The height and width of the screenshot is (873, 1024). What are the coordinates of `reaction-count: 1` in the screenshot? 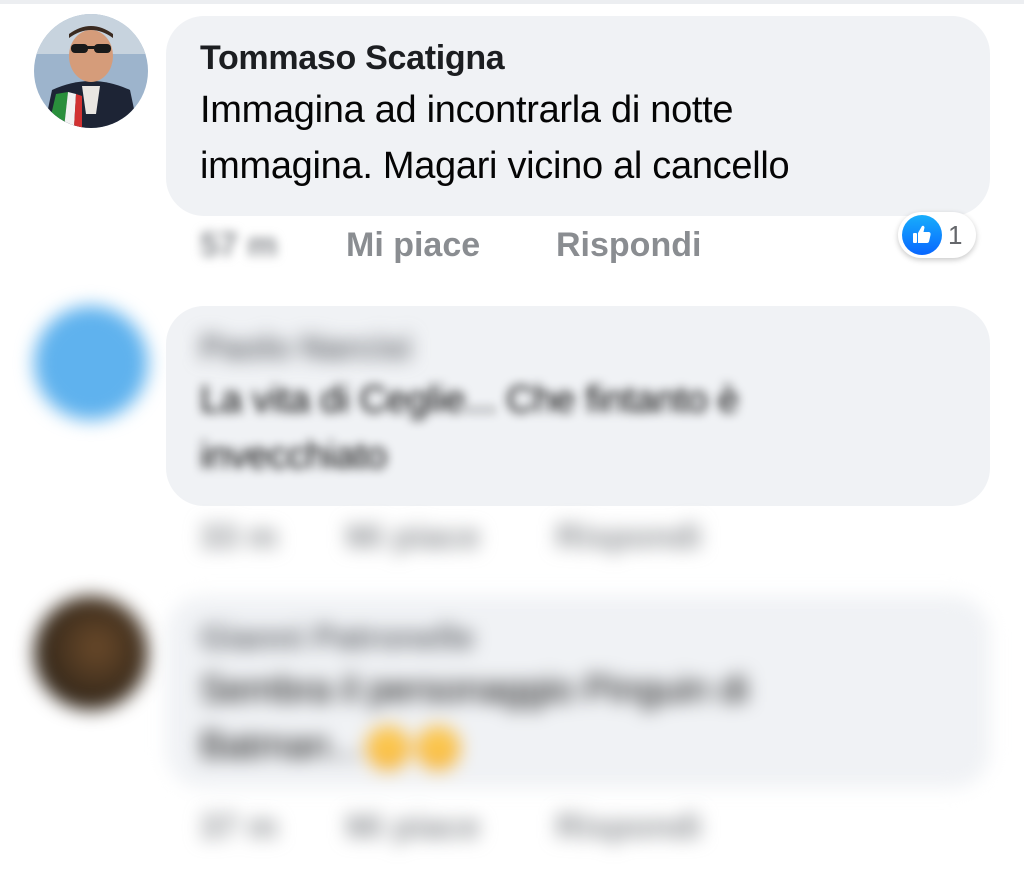 It's located at (955, 234).